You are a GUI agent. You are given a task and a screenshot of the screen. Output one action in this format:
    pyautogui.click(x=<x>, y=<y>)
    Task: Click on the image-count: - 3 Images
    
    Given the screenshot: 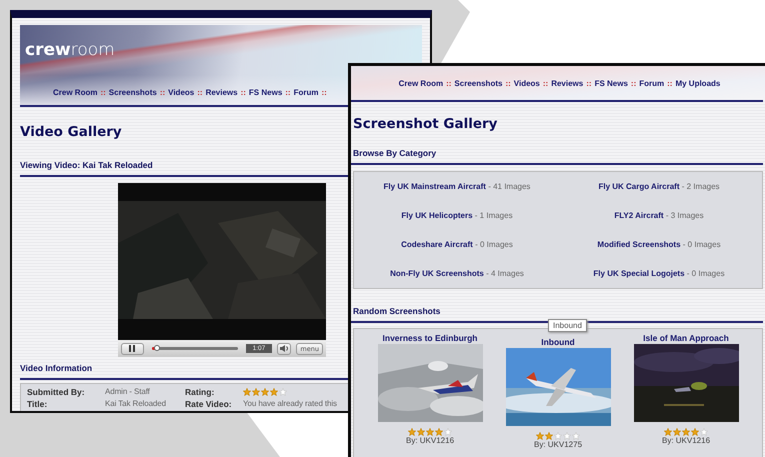 What is the action you would take?
    pyautogui.click(x=685, y=215)
    